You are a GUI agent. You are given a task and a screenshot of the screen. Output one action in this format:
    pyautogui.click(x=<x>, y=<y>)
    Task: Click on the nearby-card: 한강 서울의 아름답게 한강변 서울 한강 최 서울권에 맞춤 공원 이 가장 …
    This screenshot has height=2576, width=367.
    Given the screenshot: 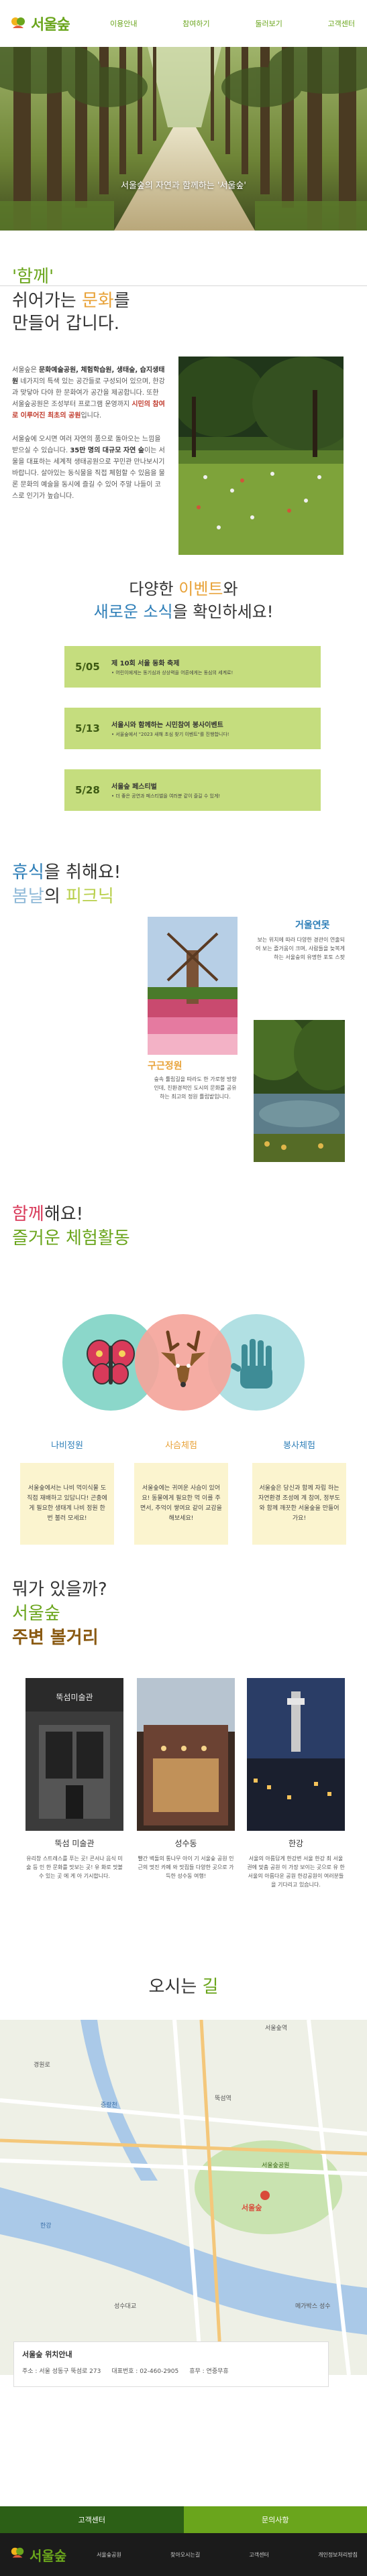 What is the action you would take?
    pyautogui.click(x=296, y=1783)
    